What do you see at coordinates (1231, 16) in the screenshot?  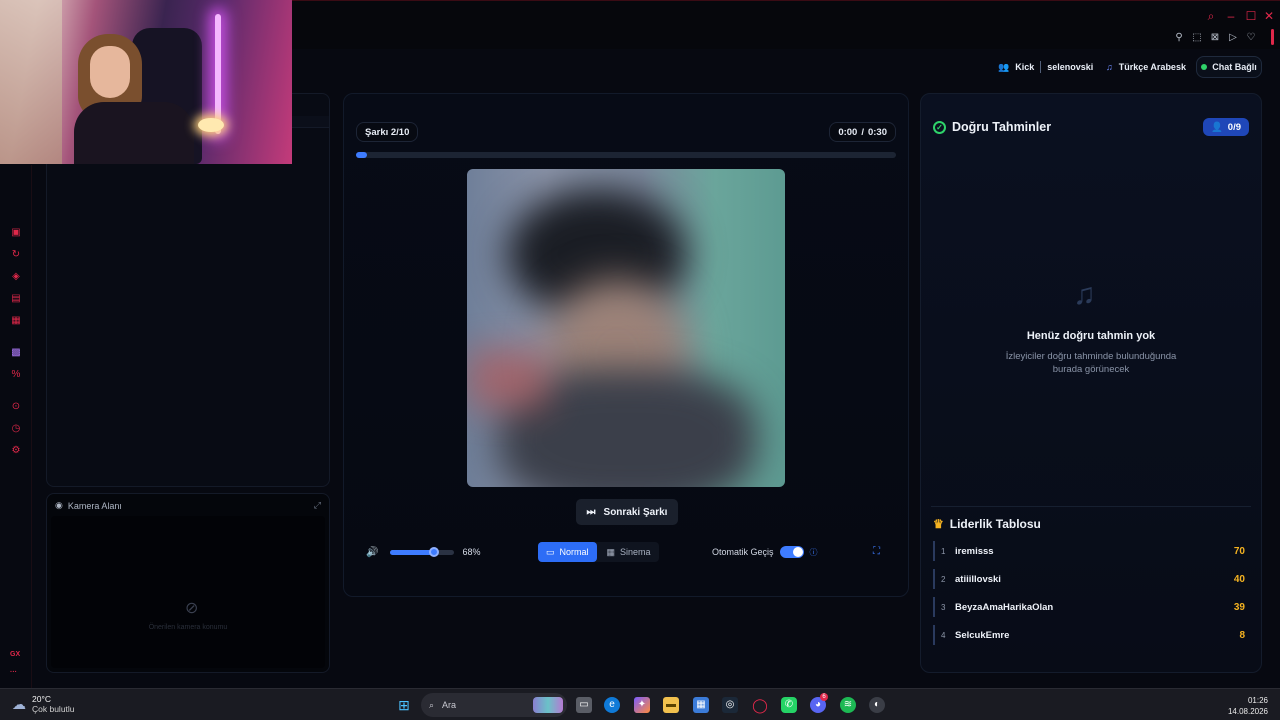 I see `minimize-icon: –` at bounding box center [1231, 16].